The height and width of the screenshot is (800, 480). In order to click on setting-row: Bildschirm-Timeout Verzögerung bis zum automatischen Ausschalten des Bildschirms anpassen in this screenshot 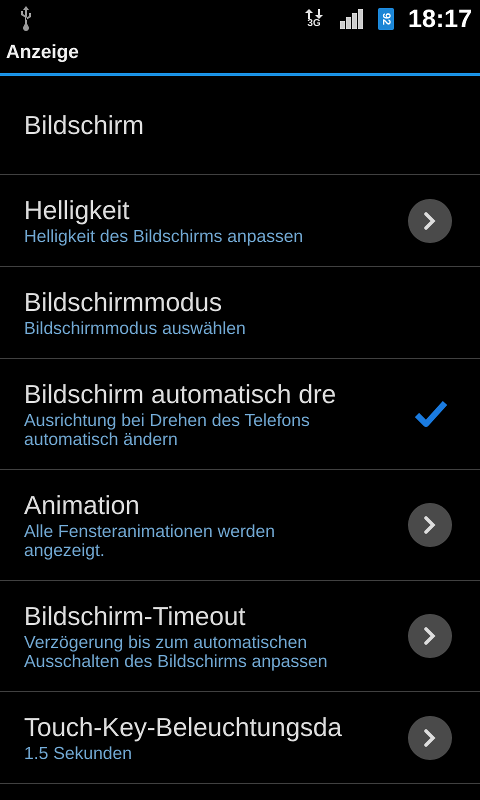, I will do `click(240, 636)`.